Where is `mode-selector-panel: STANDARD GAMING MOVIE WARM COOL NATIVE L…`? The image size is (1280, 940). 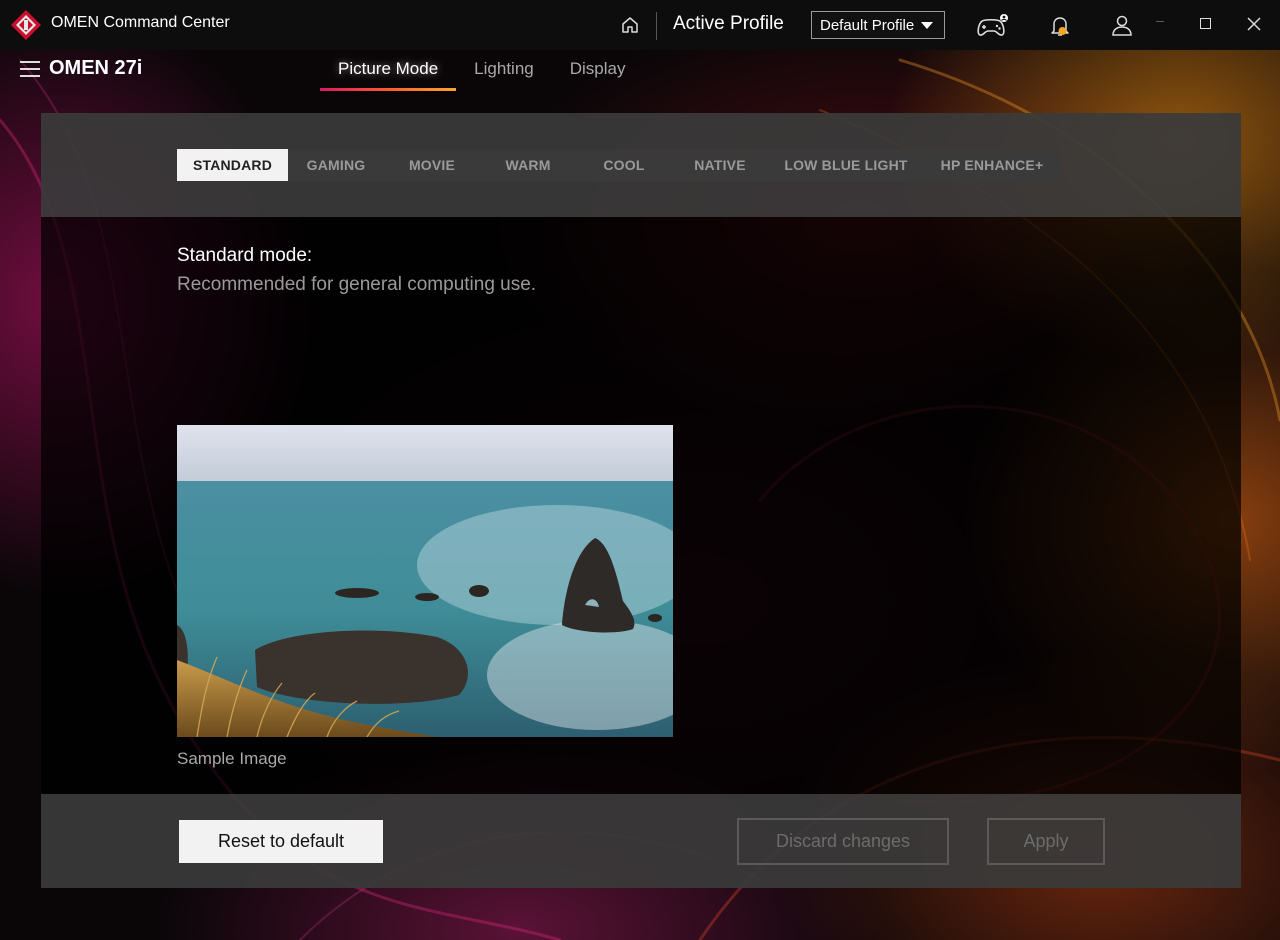
mode-selector-panel: STANDARD GAMING MOVIE WARM COOL NATIVE L… is located at coordinates (641, 165).